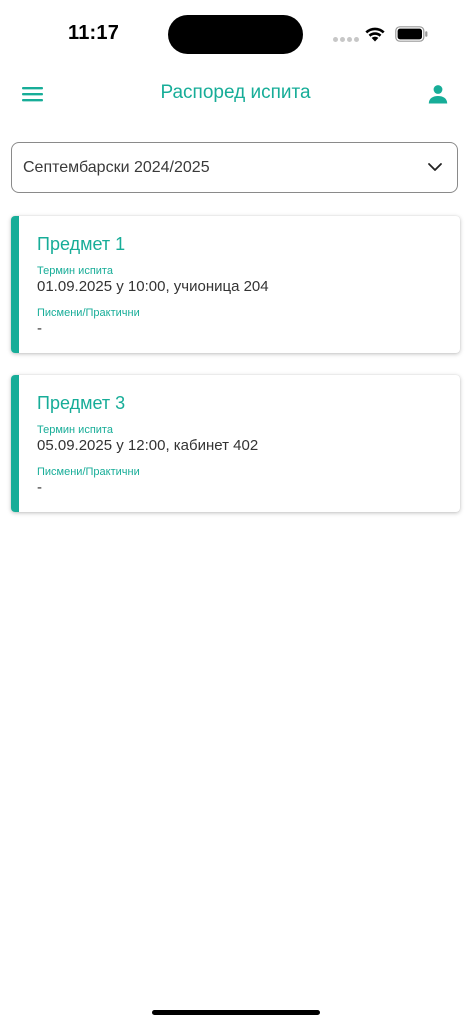 Image resolution: width=471 pixels, height=1024 pixels. I want to click on page-title: Распоред испита, so click(235, 92).